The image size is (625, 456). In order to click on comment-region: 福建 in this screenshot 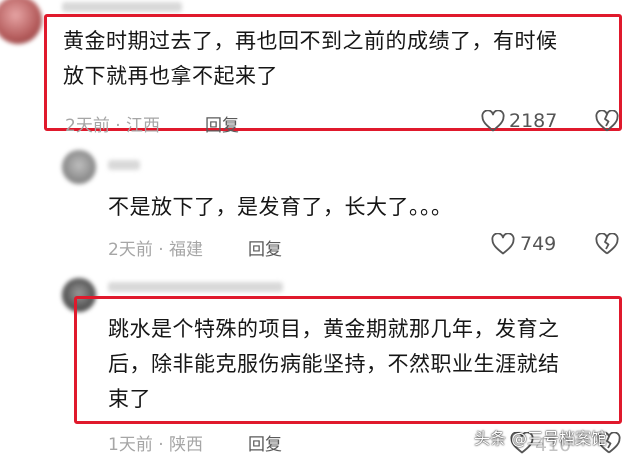, I will do `click(186, 250)`.